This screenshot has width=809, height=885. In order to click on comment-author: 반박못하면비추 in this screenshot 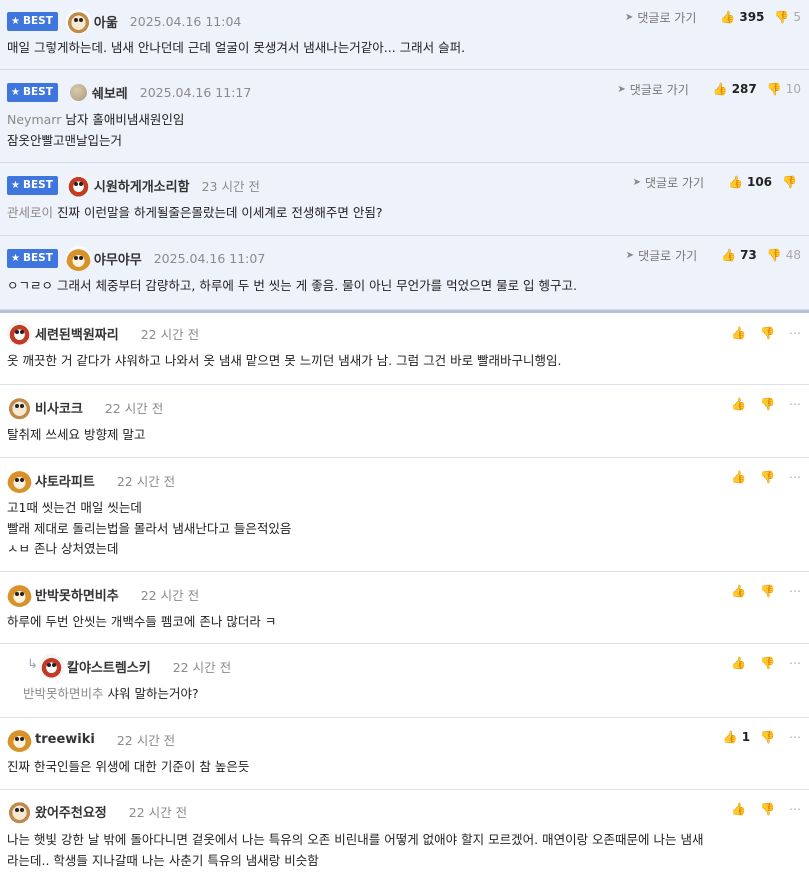, I will do `click(77, 594)`.